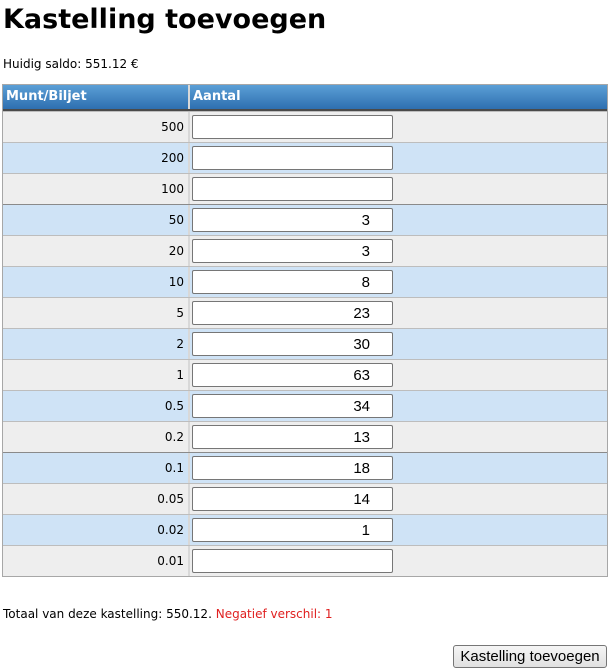 This screenshot has height=672, width=613. What do you see at coordinates (96, 530) in the screenshot?
I see `denomination-label: 0.02` at bounding box center [96, 530].